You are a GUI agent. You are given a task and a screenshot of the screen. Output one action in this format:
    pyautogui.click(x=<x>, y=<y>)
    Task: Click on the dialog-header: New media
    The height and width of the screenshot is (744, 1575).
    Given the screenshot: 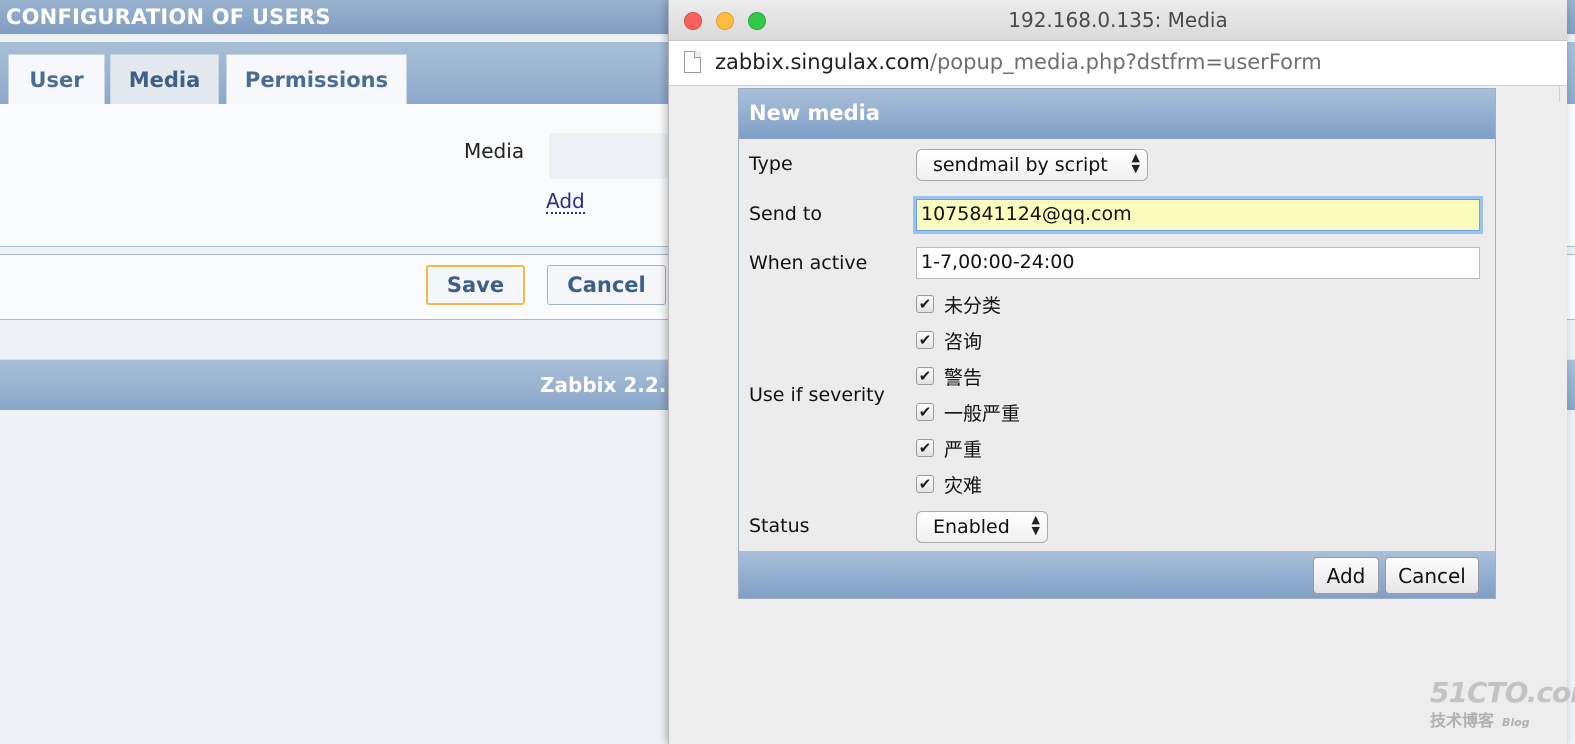 What is the action you would take?
    pyautogui.click(x=1117, y=114)
    